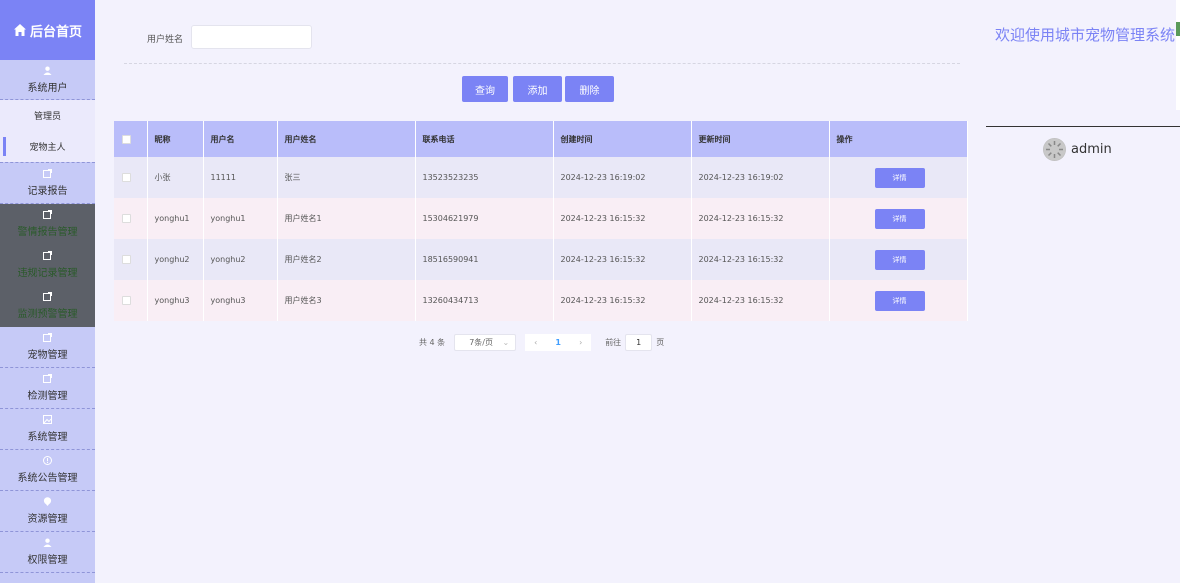 The width and height of the screenshot is (1180, 583). I want to click on welcome-title: 欢迎使用城市宠物管理系统, so click(1085, 35).